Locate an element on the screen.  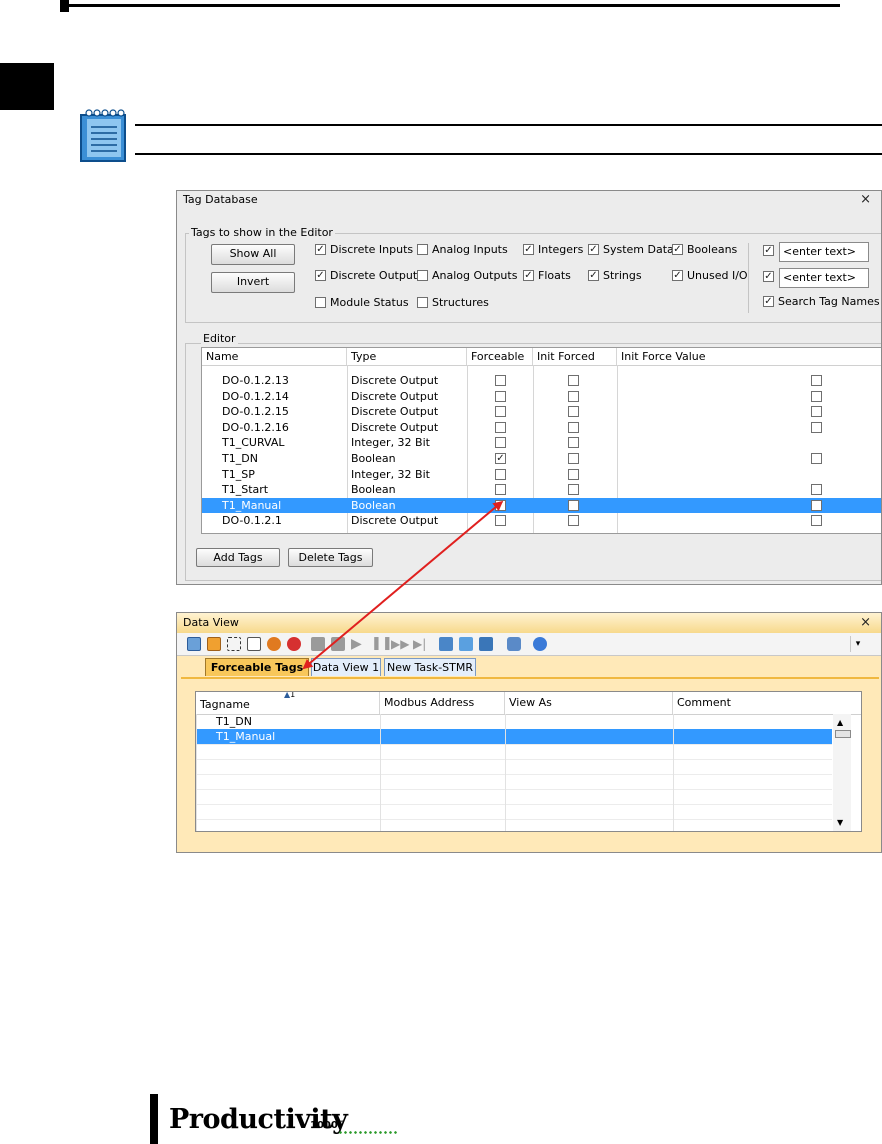
annotation-arrow is located at coordinates (403, 585).